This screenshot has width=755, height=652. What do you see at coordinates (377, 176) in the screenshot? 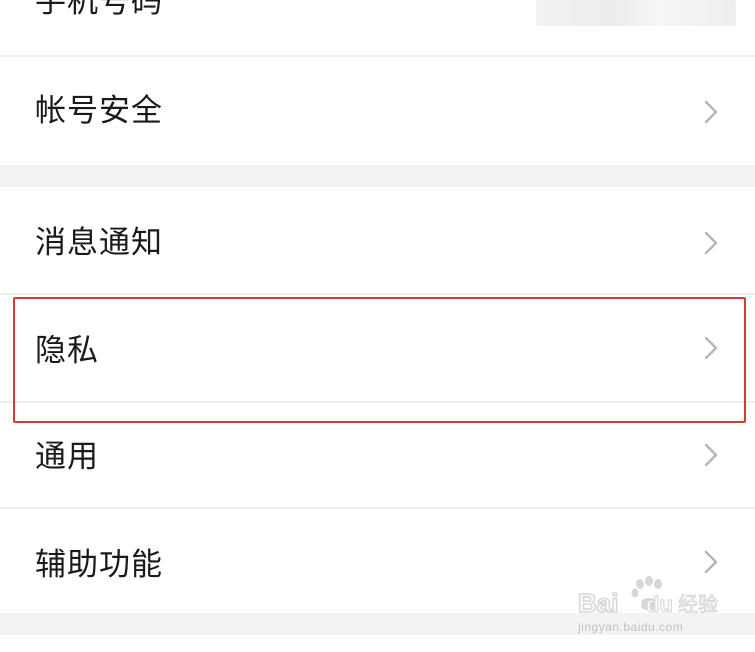
I see `section-gap` at bounding box center [377, 176].